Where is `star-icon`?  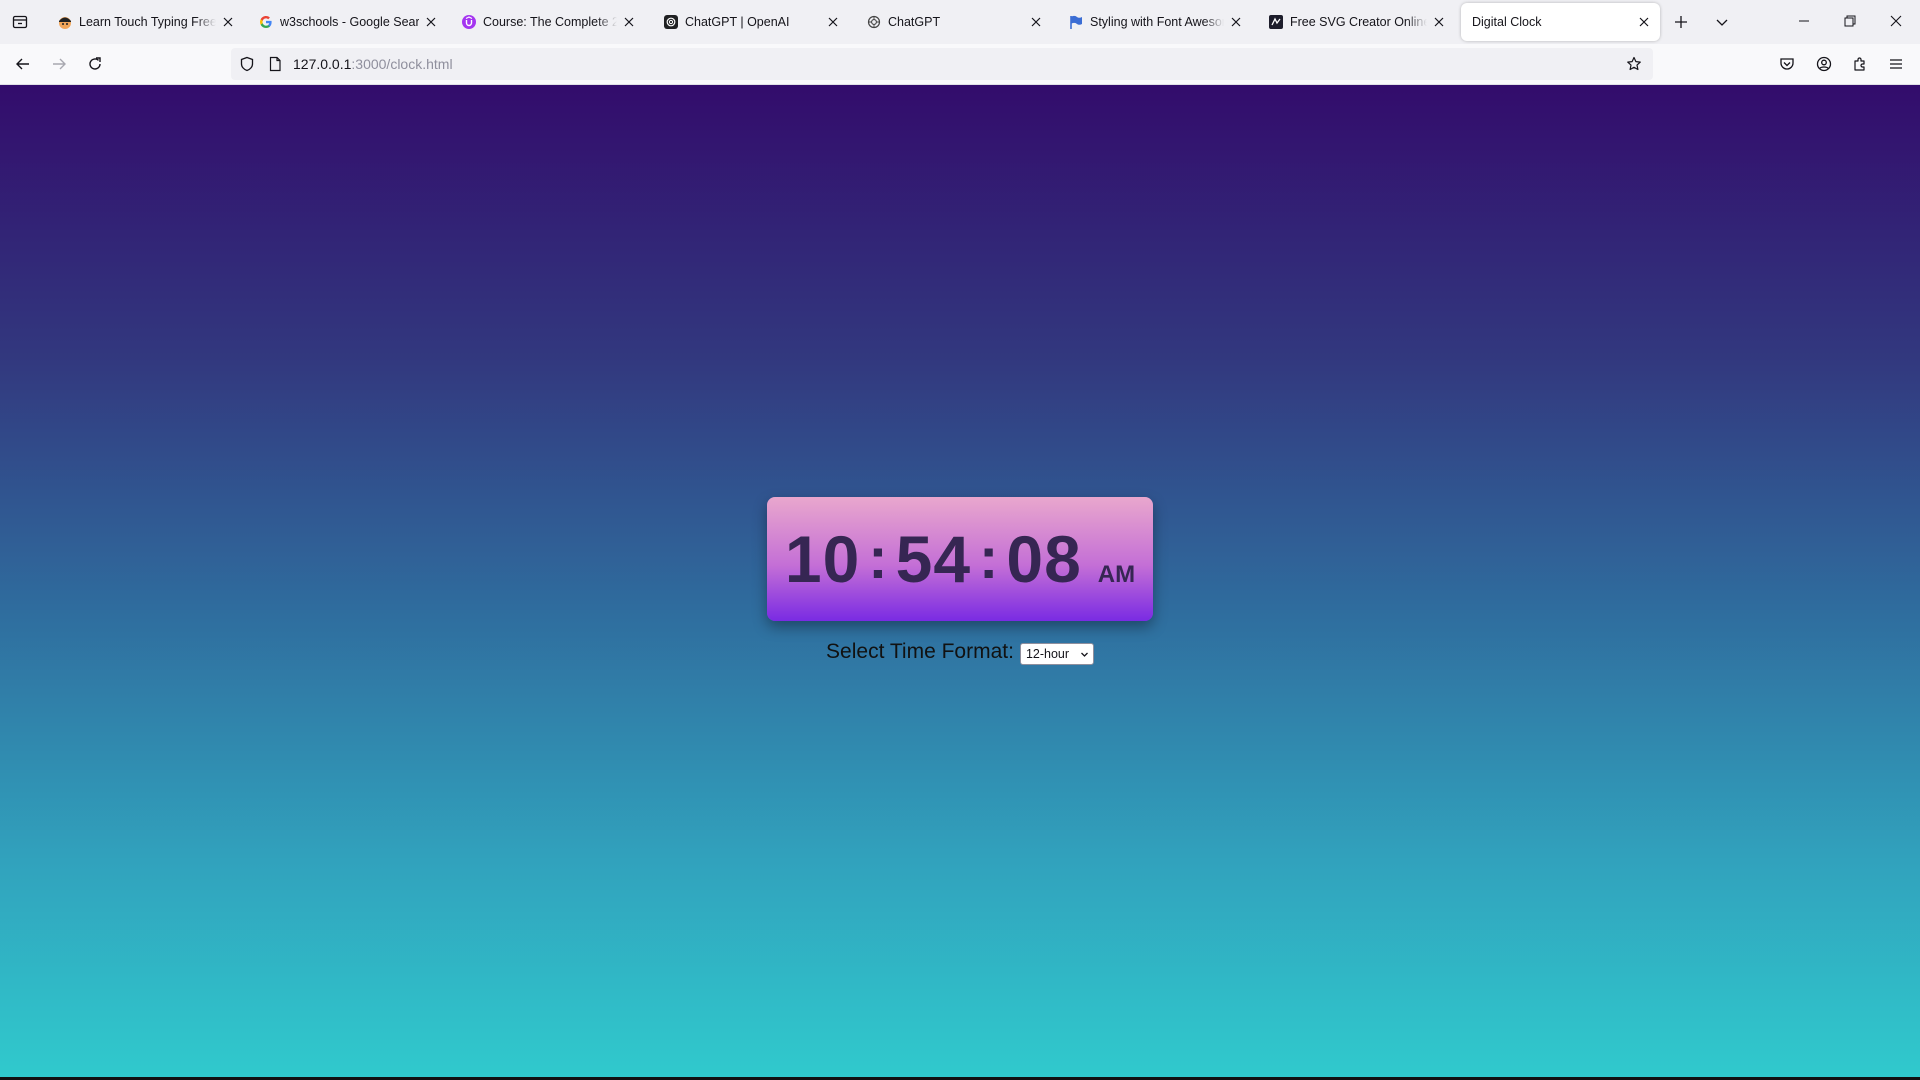 star-icon is located at coordinates (1634, 63).